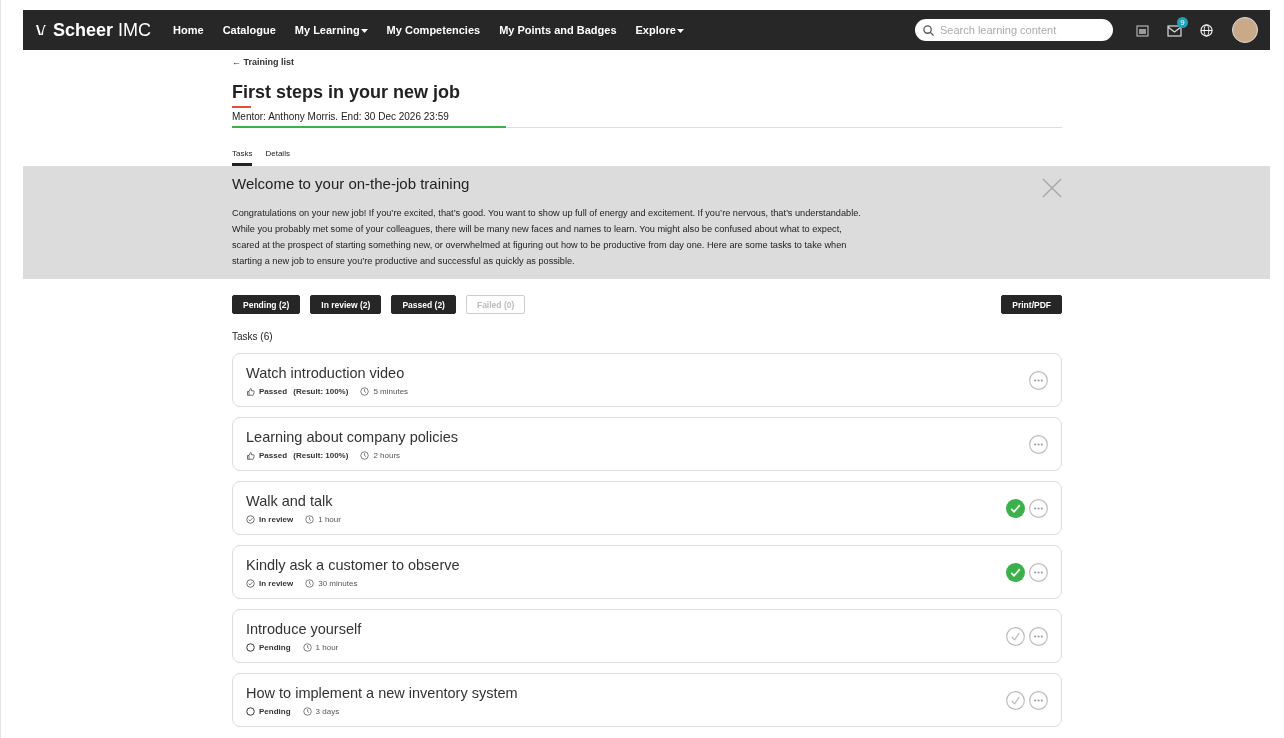  What do you see at coordinates (266, 304) in the screenshot?
I see `filter-button: Pending (2)` at bounding box center [266, 304].